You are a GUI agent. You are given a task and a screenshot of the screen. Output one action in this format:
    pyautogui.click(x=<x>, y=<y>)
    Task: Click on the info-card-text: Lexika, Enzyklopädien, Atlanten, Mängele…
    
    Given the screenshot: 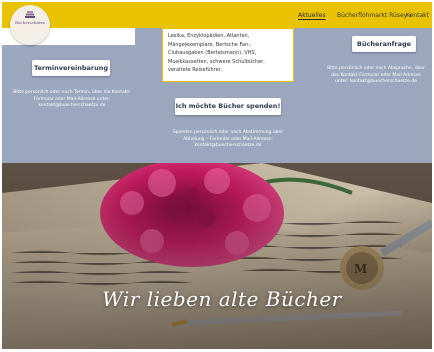 What is the action you would take?
    pyautogui.click(x=216, y=53)
    